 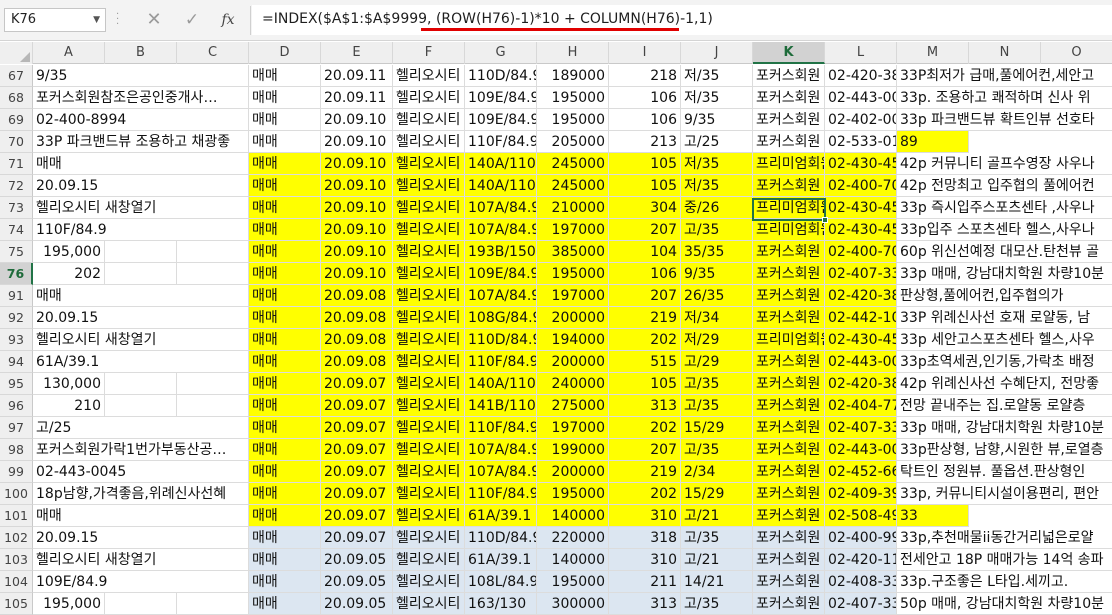 What do you see at coordinates (861, 450) in the screenshot?
I see `cell-l: 02-443-00` at bounding box center [861, 450].